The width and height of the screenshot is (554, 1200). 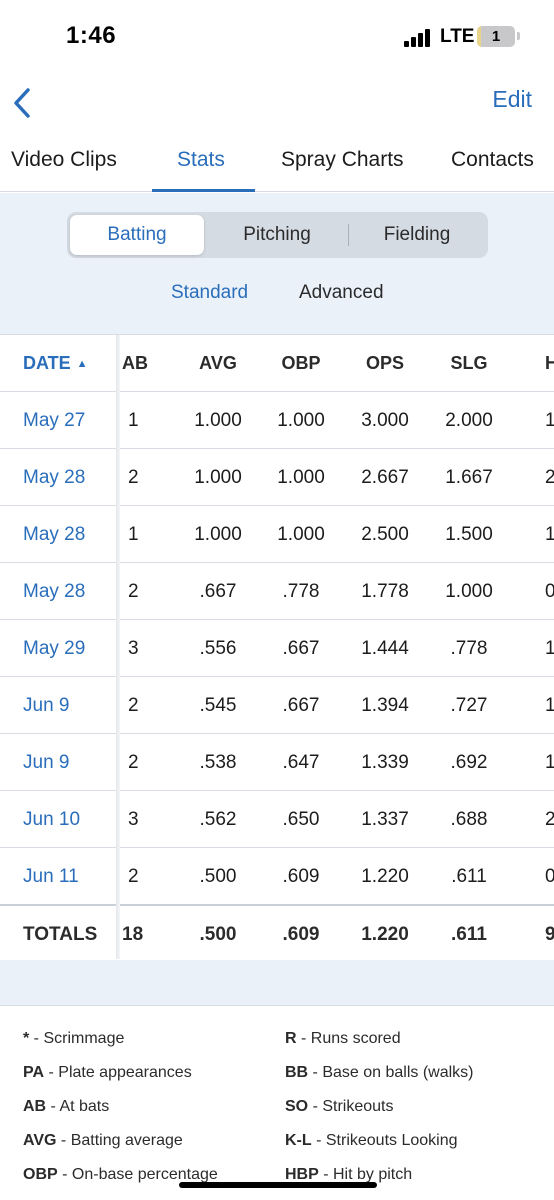 What do you see at coordinates (419, 37) in the screenshot?
I see `cellular-signal-icon` at bounding box center [419, 37].